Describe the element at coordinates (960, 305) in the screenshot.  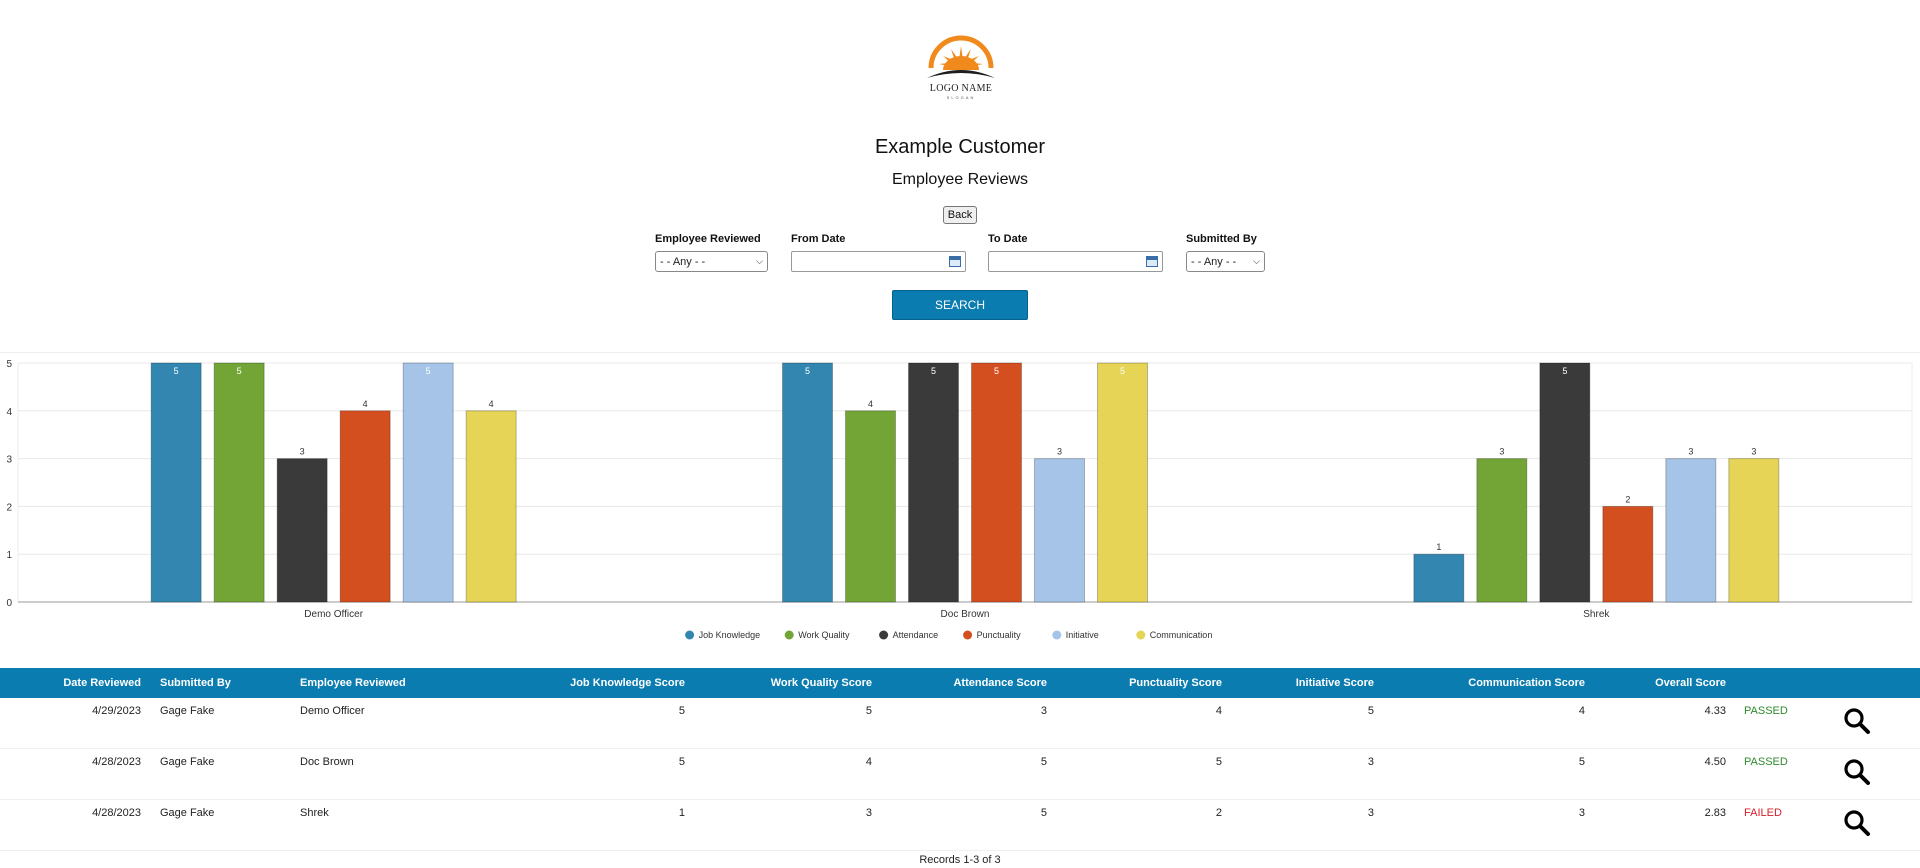
I see `search-button: SEARCH` at that location.